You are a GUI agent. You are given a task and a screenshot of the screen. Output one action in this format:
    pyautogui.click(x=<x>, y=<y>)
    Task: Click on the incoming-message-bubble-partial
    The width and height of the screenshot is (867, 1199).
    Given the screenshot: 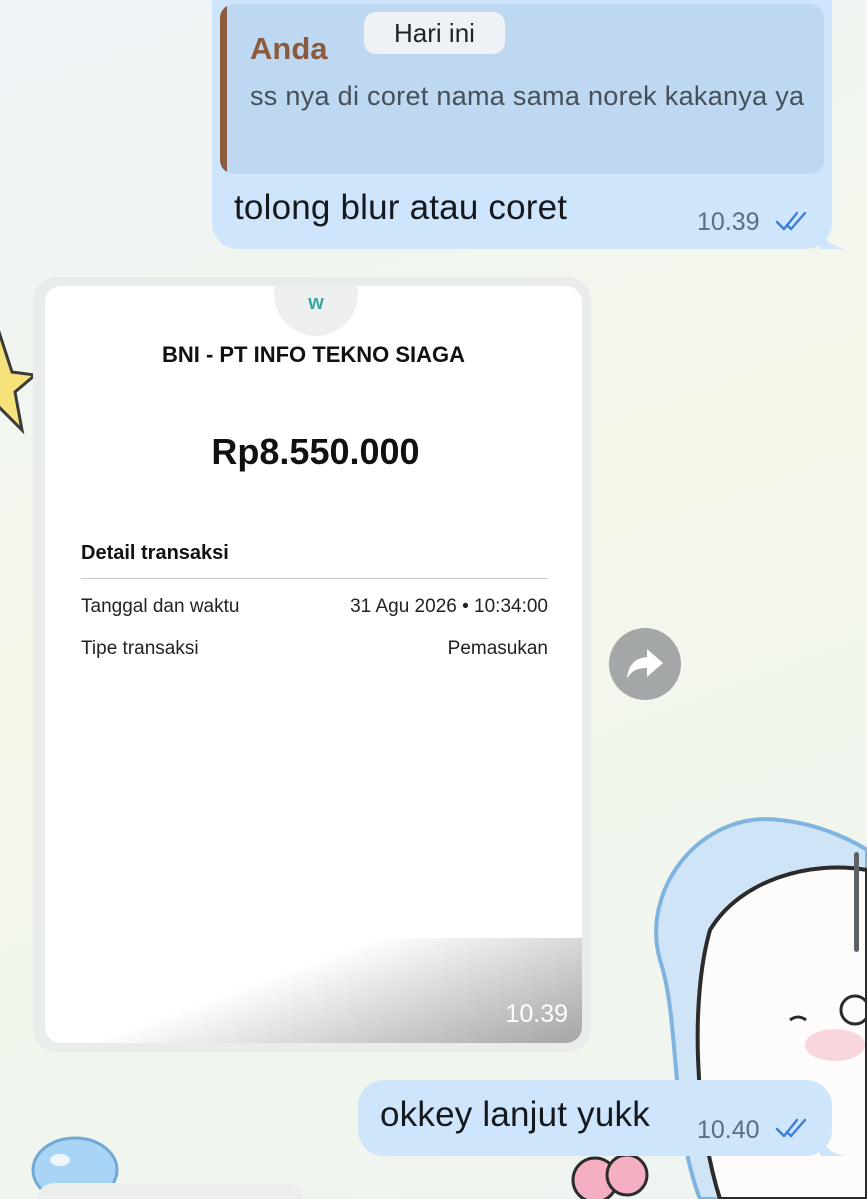 What is the action you would take?
    pyautogui.click(x=170, y=1191)
    